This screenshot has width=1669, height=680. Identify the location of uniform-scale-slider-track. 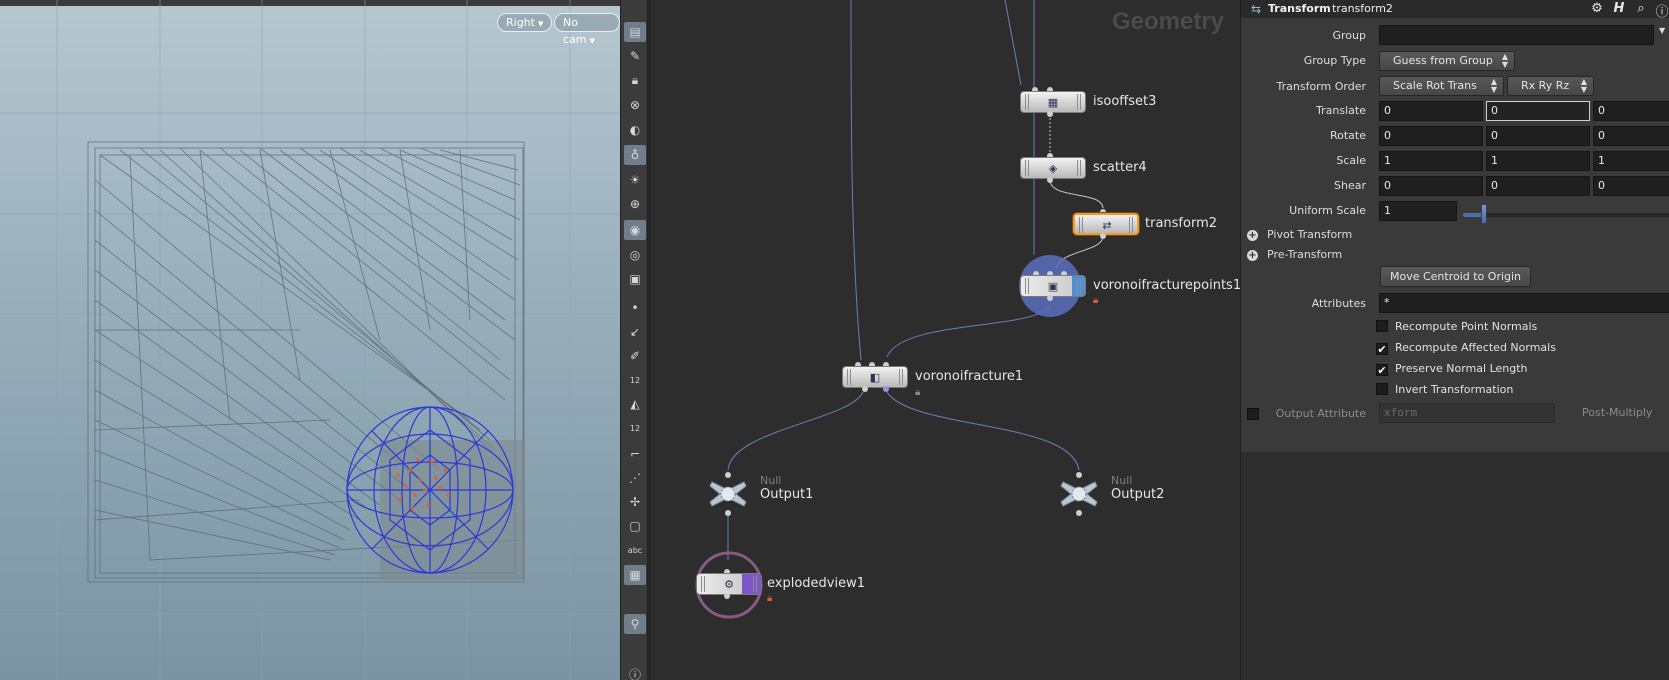
(1566, 215).